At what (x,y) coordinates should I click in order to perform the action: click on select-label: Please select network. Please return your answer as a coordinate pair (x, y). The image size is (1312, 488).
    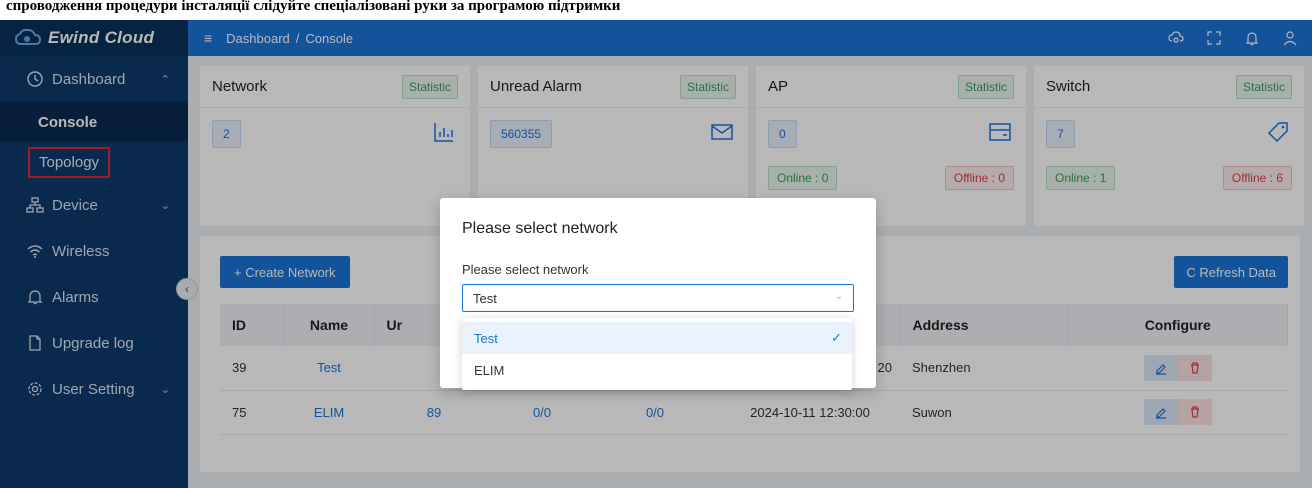
    Looking at the image, I should click on (525, 269).